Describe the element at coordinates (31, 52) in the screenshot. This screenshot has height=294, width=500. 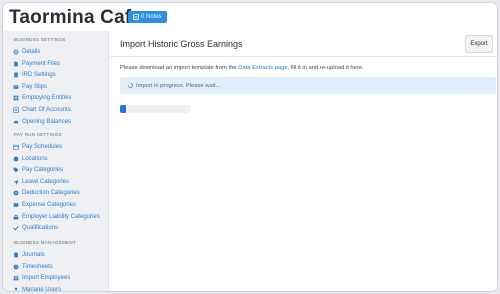
I see `sidebar-item-label: Details` at that location.